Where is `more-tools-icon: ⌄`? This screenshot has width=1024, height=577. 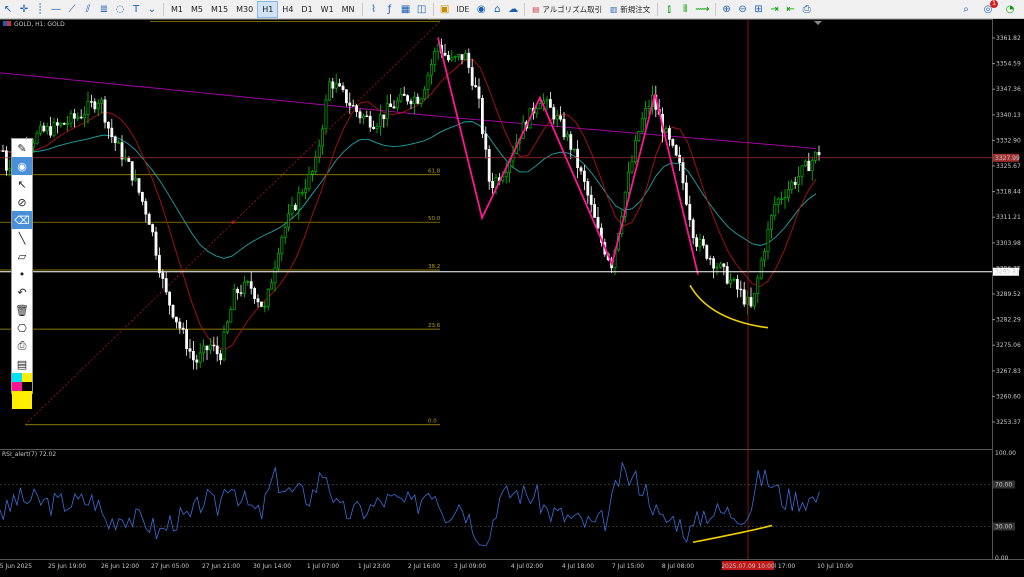 more-tools-icon: ⌄ is located at coordinates (152, 9).